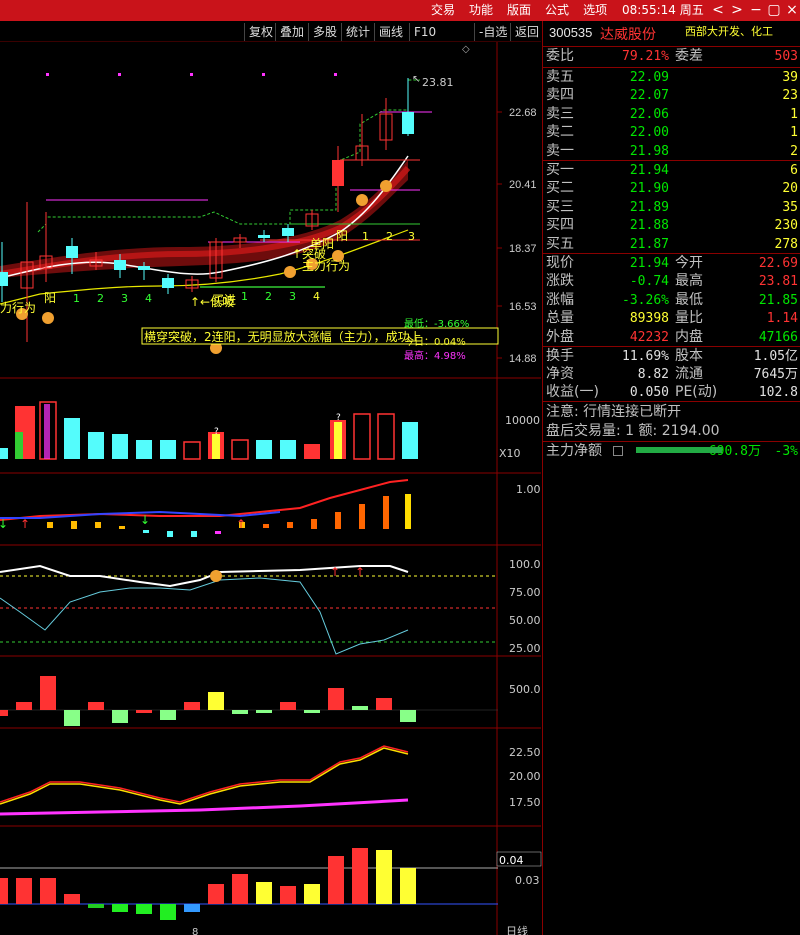 The width and height of the screenshot is (800, 935). I want to click on bid-price: 21.88, so click(649, 226).